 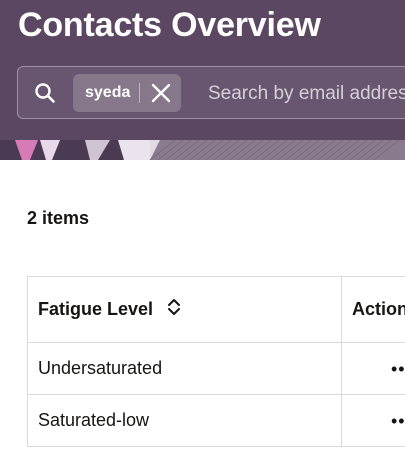 What do you see at coordinates (305, 94) in the screenshot?
I see `search-input` at bounding box center [305, 94].